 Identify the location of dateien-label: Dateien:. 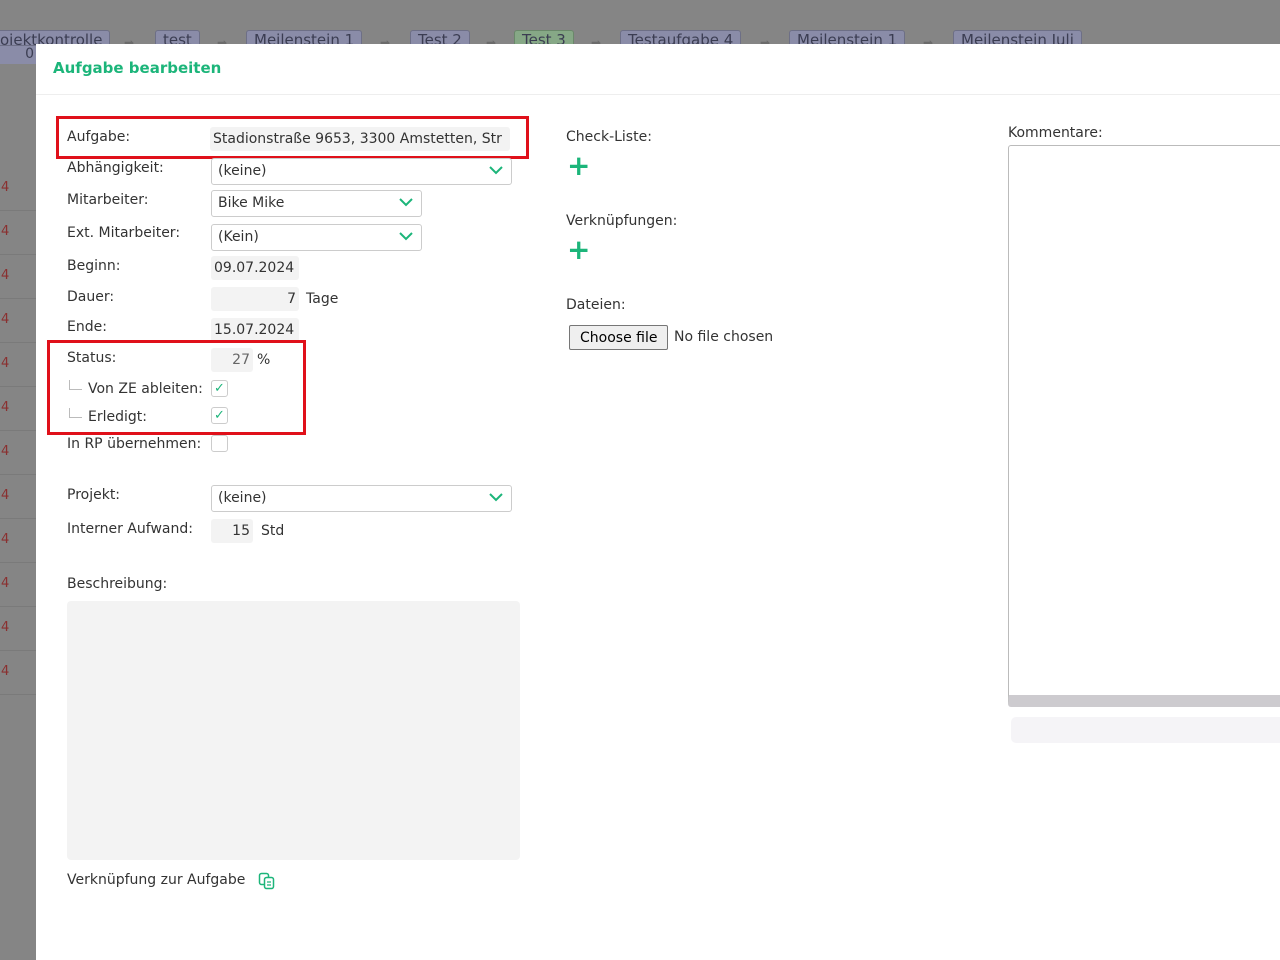
(596, 305).